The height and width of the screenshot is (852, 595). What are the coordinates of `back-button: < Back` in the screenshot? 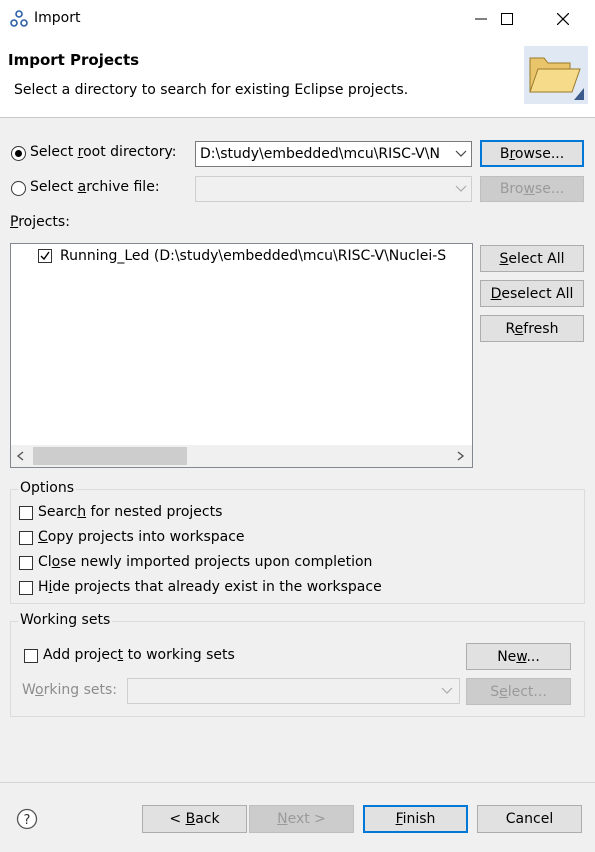 It's located at (194, 819).